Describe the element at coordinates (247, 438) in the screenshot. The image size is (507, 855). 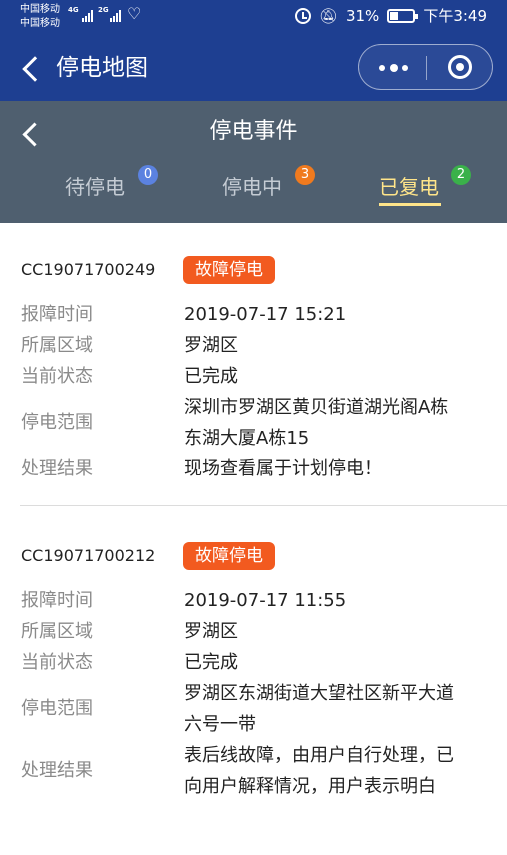
I see `field-value: 东湖大厦A栋15` at that location.